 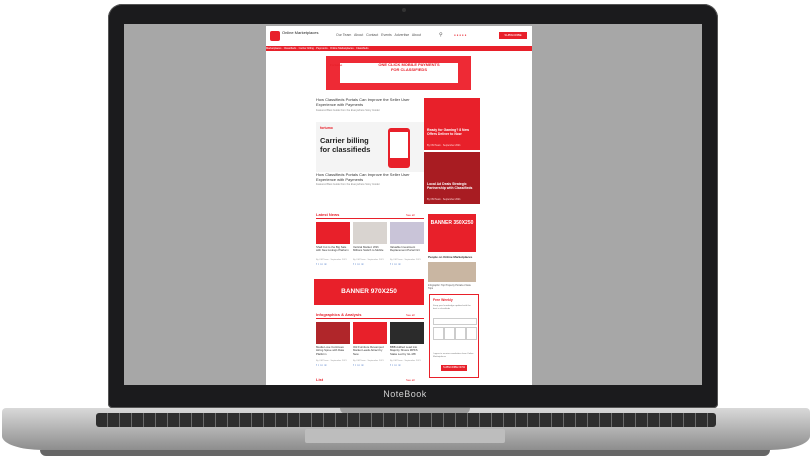 What do you see at coordinates (336, 65) in the screenshot?
I see `ad-brand: Fortumo` at bounding box center [336, 65].